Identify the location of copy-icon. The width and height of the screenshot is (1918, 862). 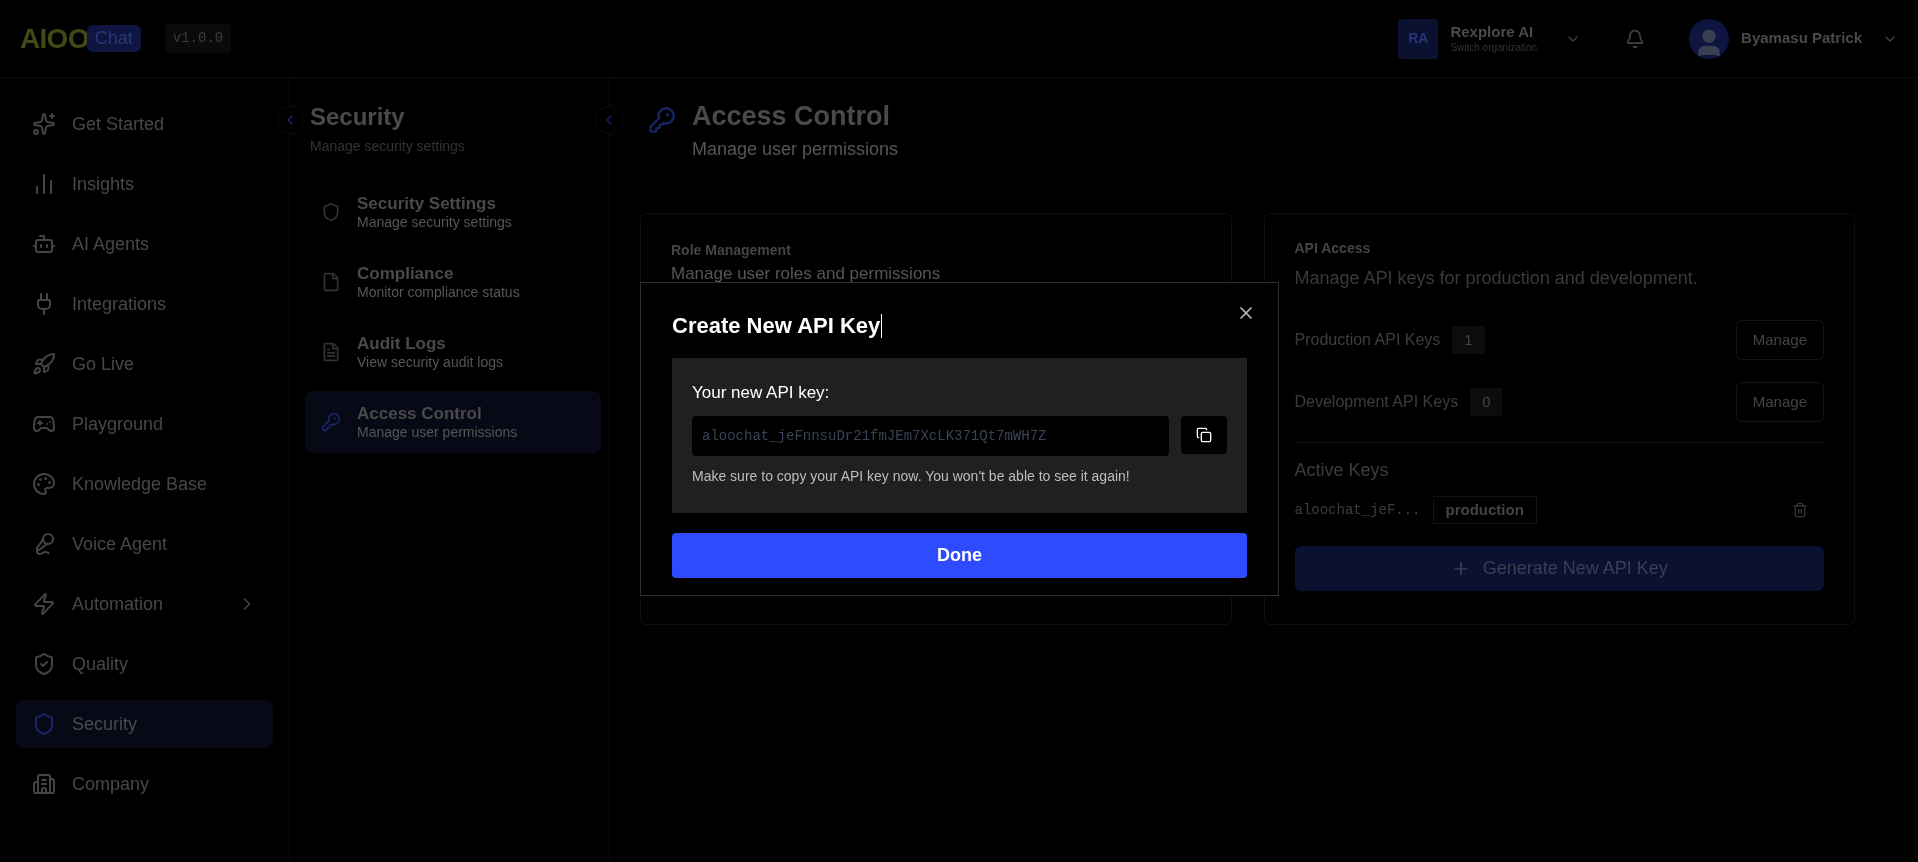
(1204, 434).